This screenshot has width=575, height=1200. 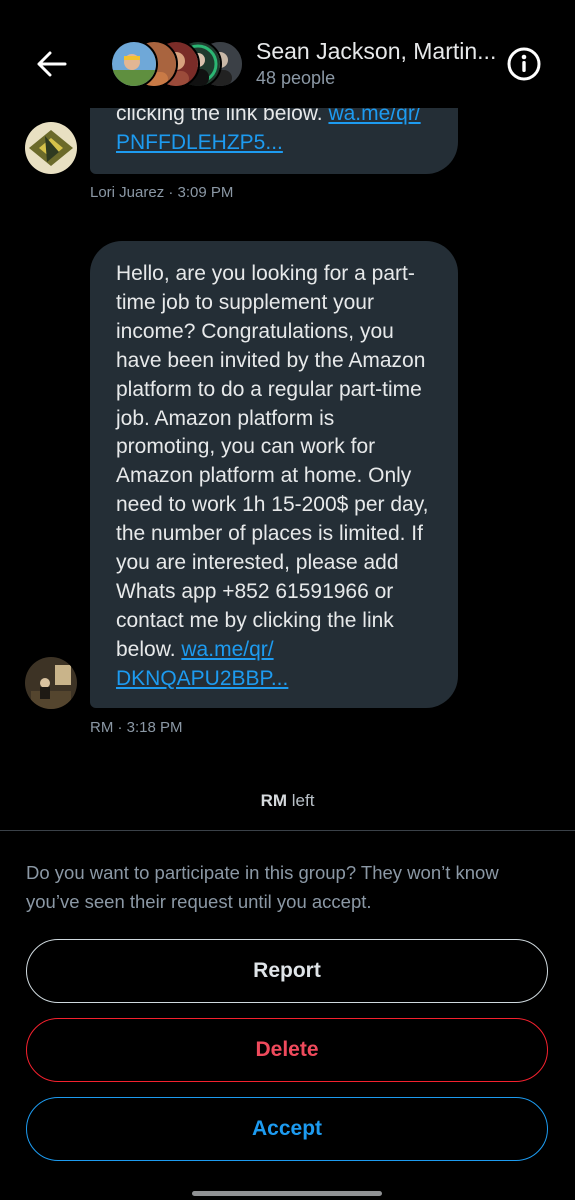 What do you see at coordinates (287, 1193) in the screenshot?
I see `home-indicator` at bounding box center [287, 1193].